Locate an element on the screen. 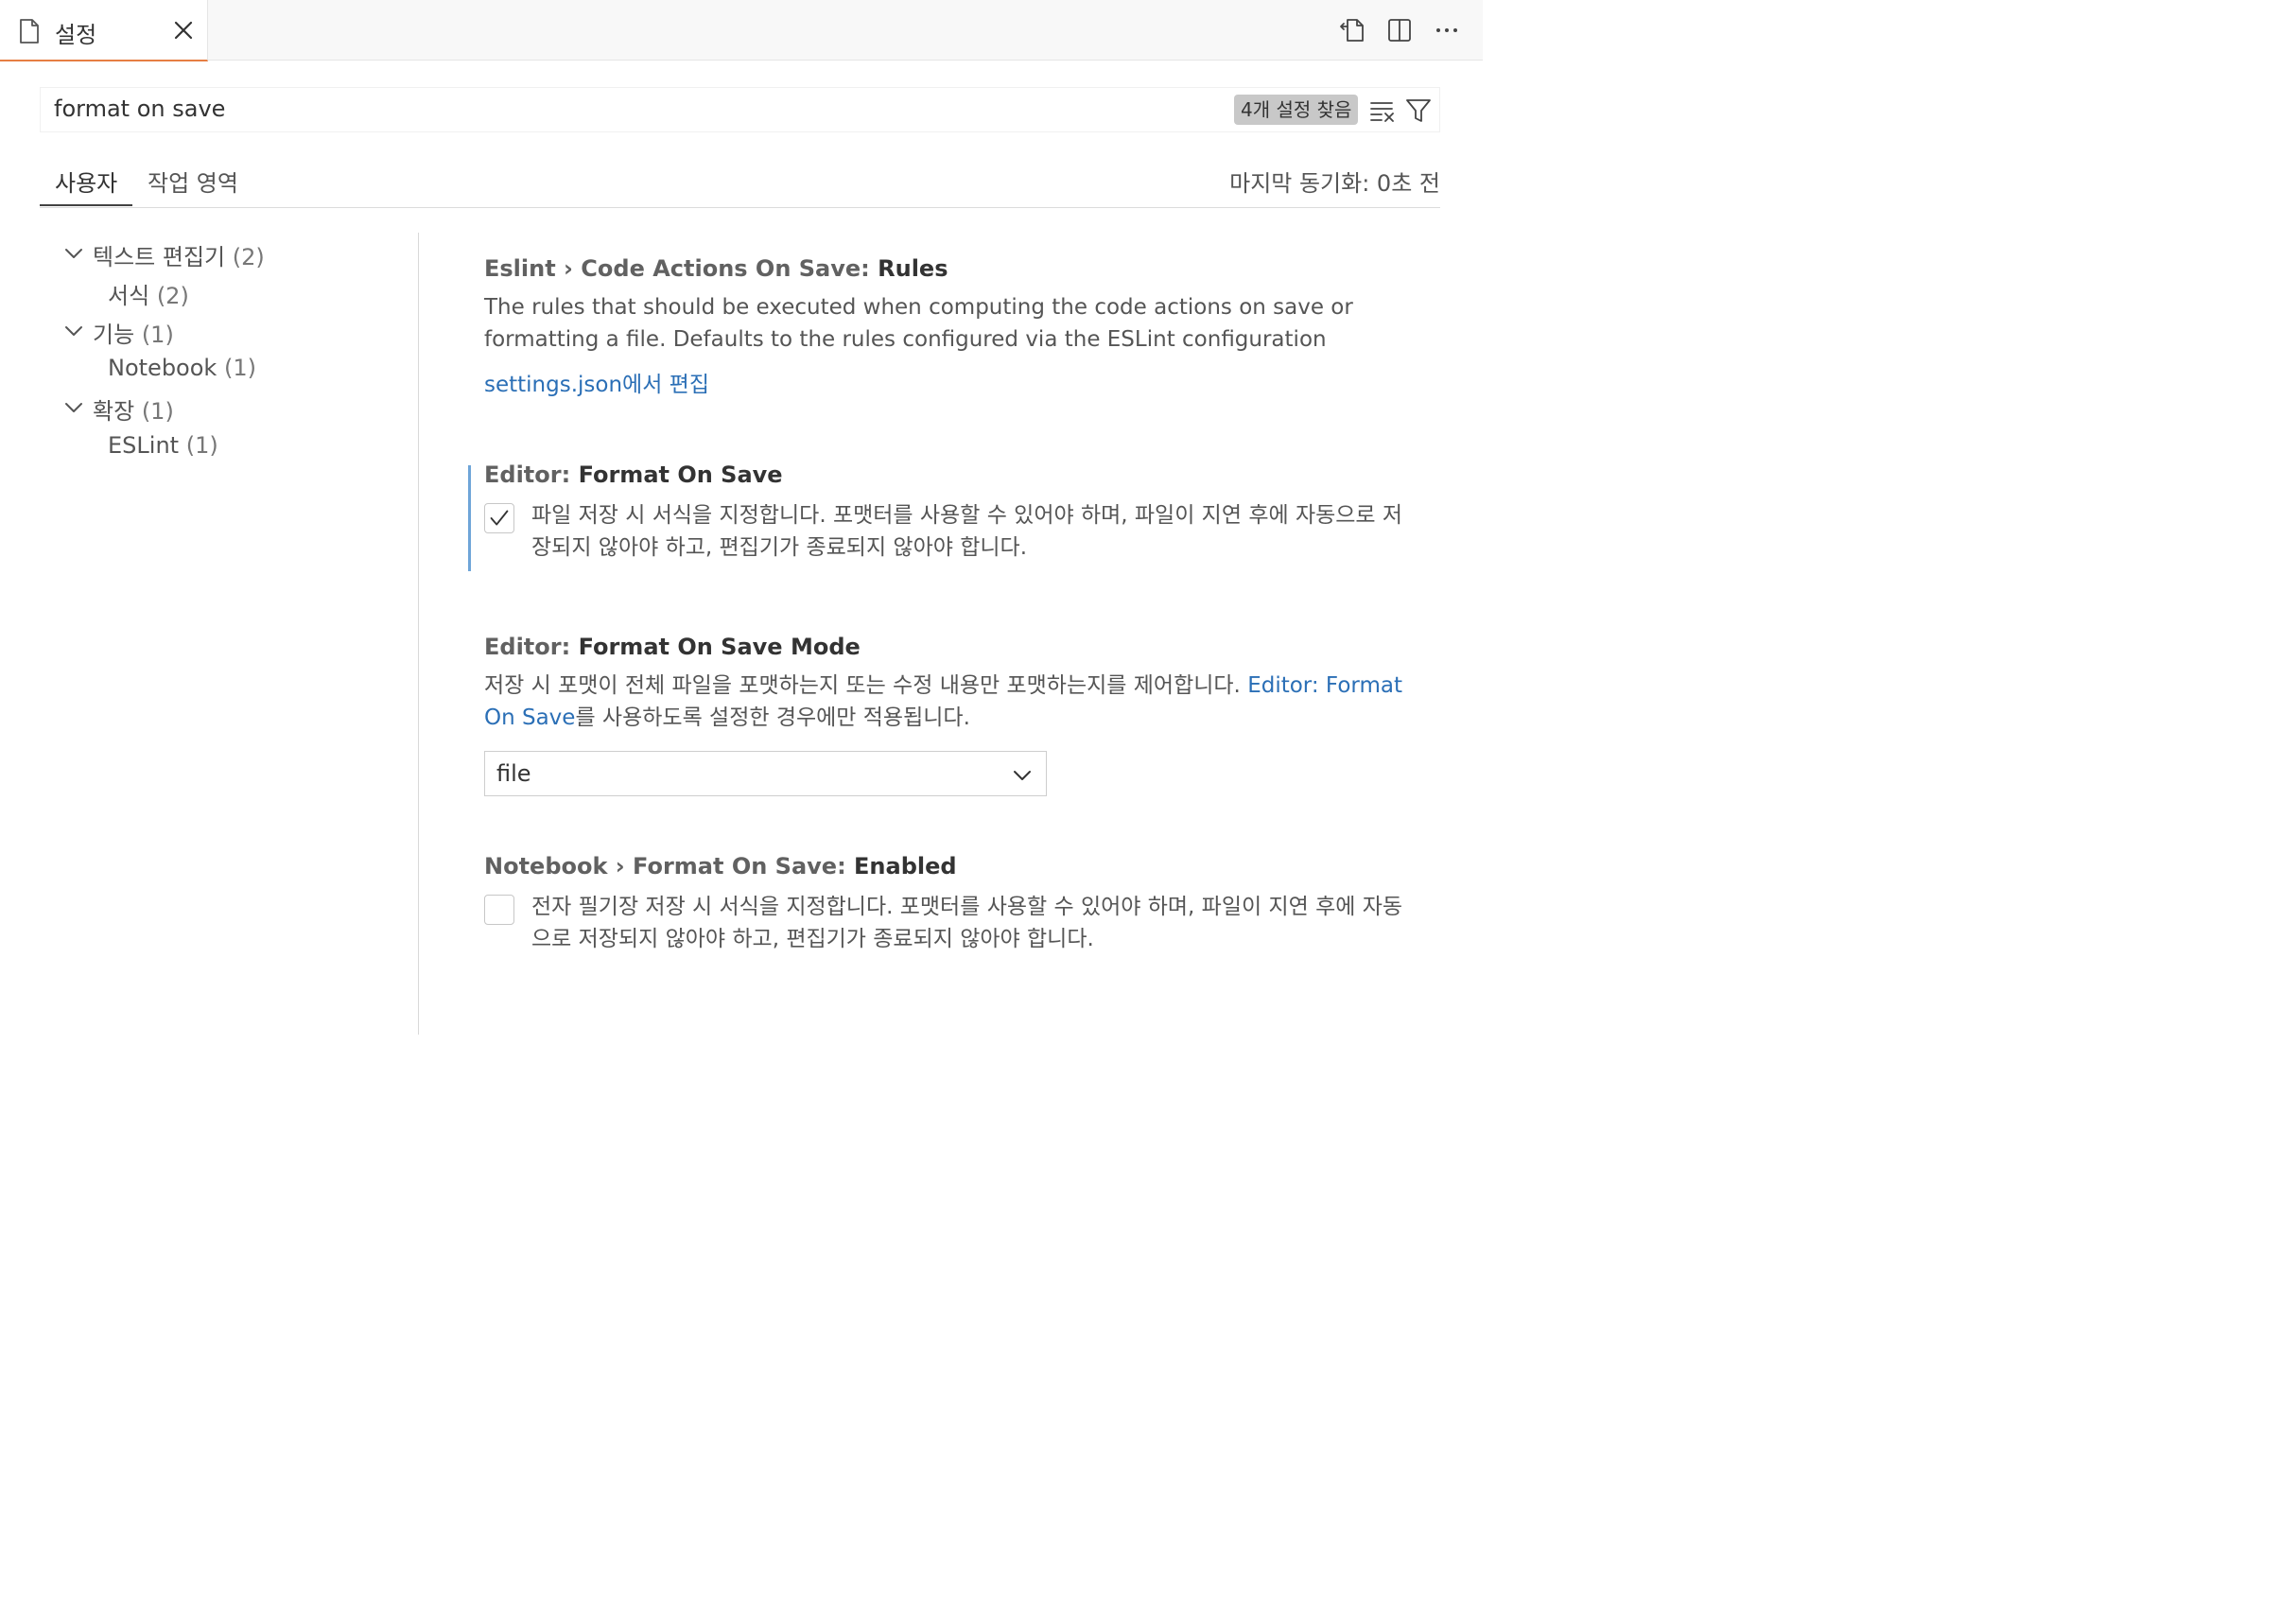 This screenshot has width=2296, height=1602. clear-filter-icon is located at coordinates (1382, 110).